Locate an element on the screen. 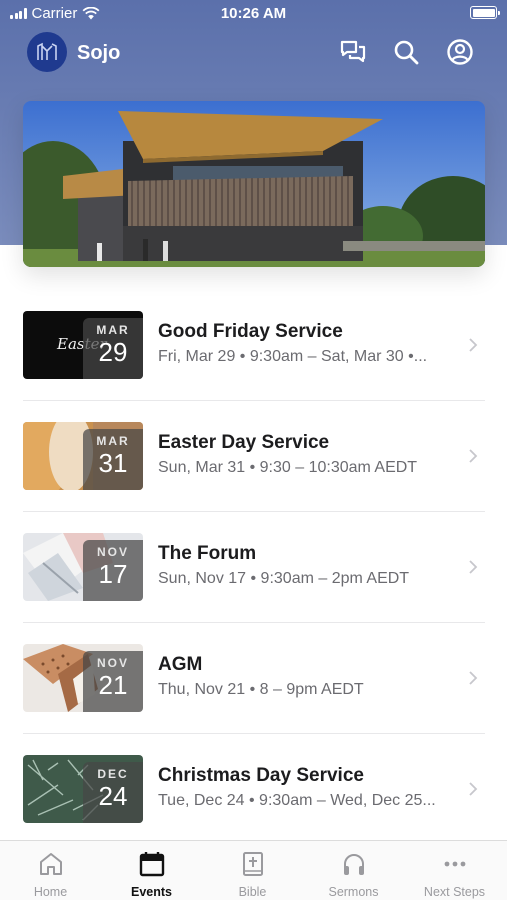 Image resolution: width=507 pixels, height=900 pixels. tab-sermons: Sermons is located at coordinates (353, 870).